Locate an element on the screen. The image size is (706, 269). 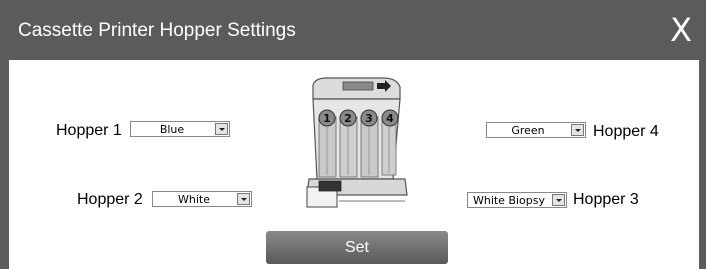
hopper-4-select: Green is located at coordinates (536, 130).